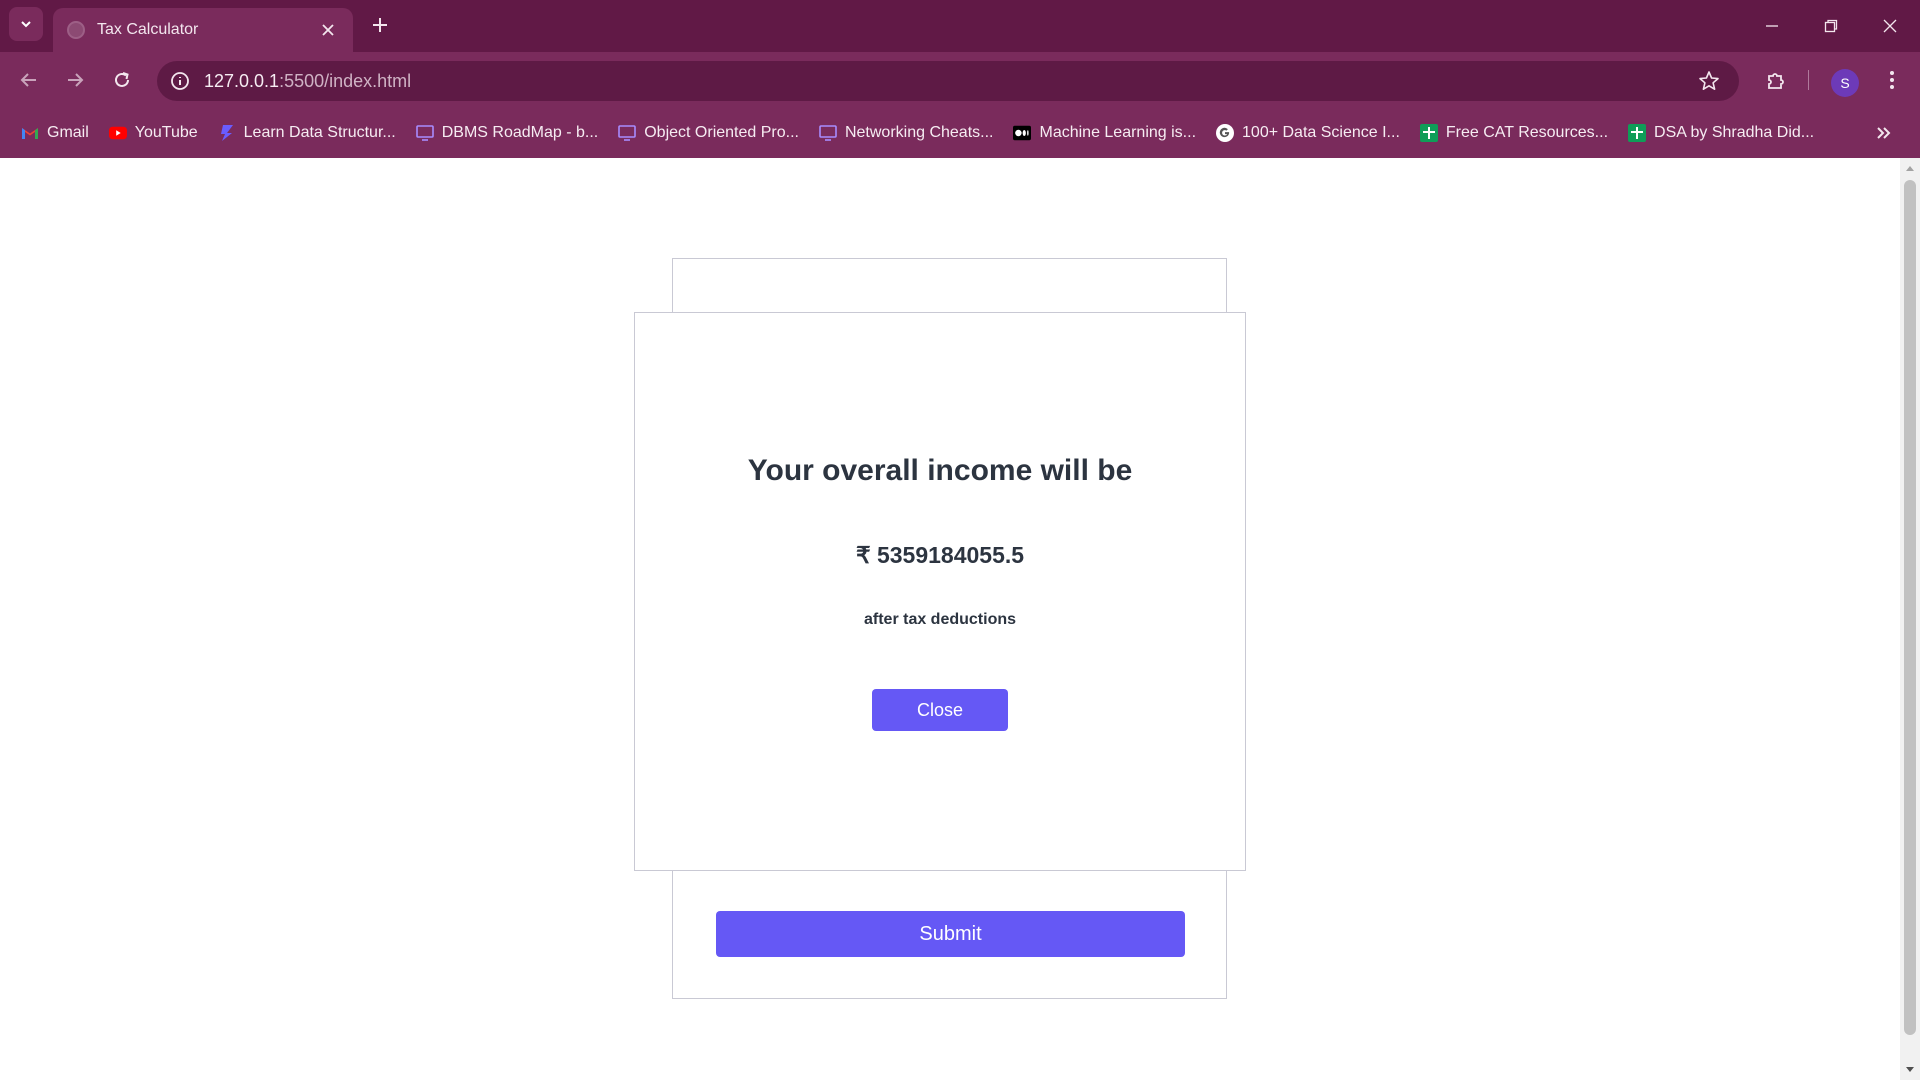  I want to click on arrow-right-icon, so click(76, 80).